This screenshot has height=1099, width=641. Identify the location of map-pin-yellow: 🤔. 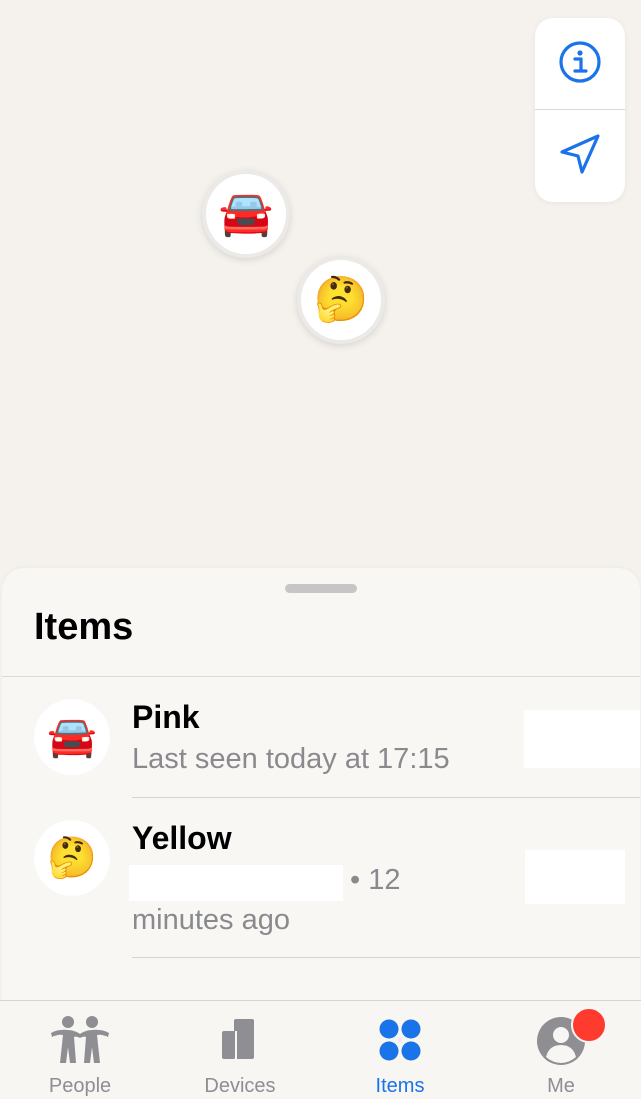
(341, 300).